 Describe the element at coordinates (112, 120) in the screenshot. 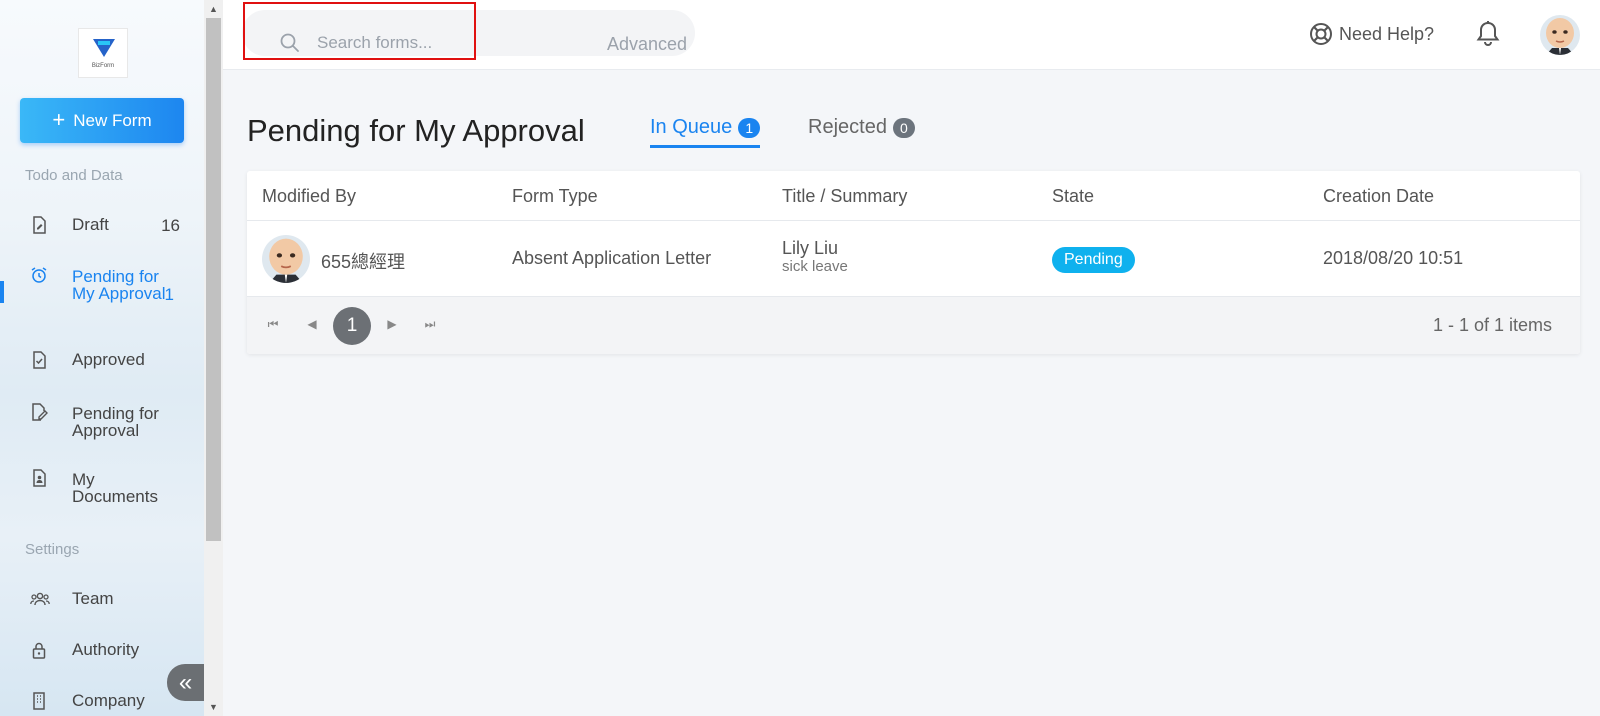

I see `new-form-label: New Form` at that location.